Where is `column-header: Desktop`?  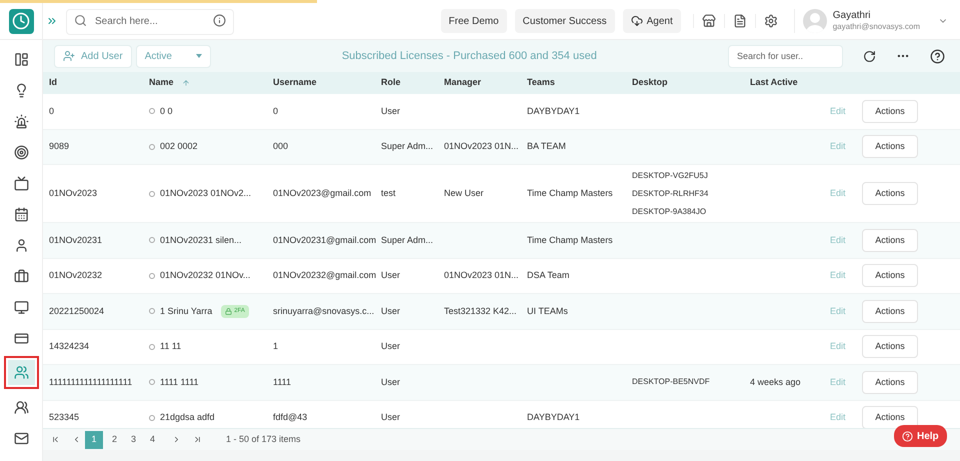 column-header: Desktop is located at coordinates (650, 83).